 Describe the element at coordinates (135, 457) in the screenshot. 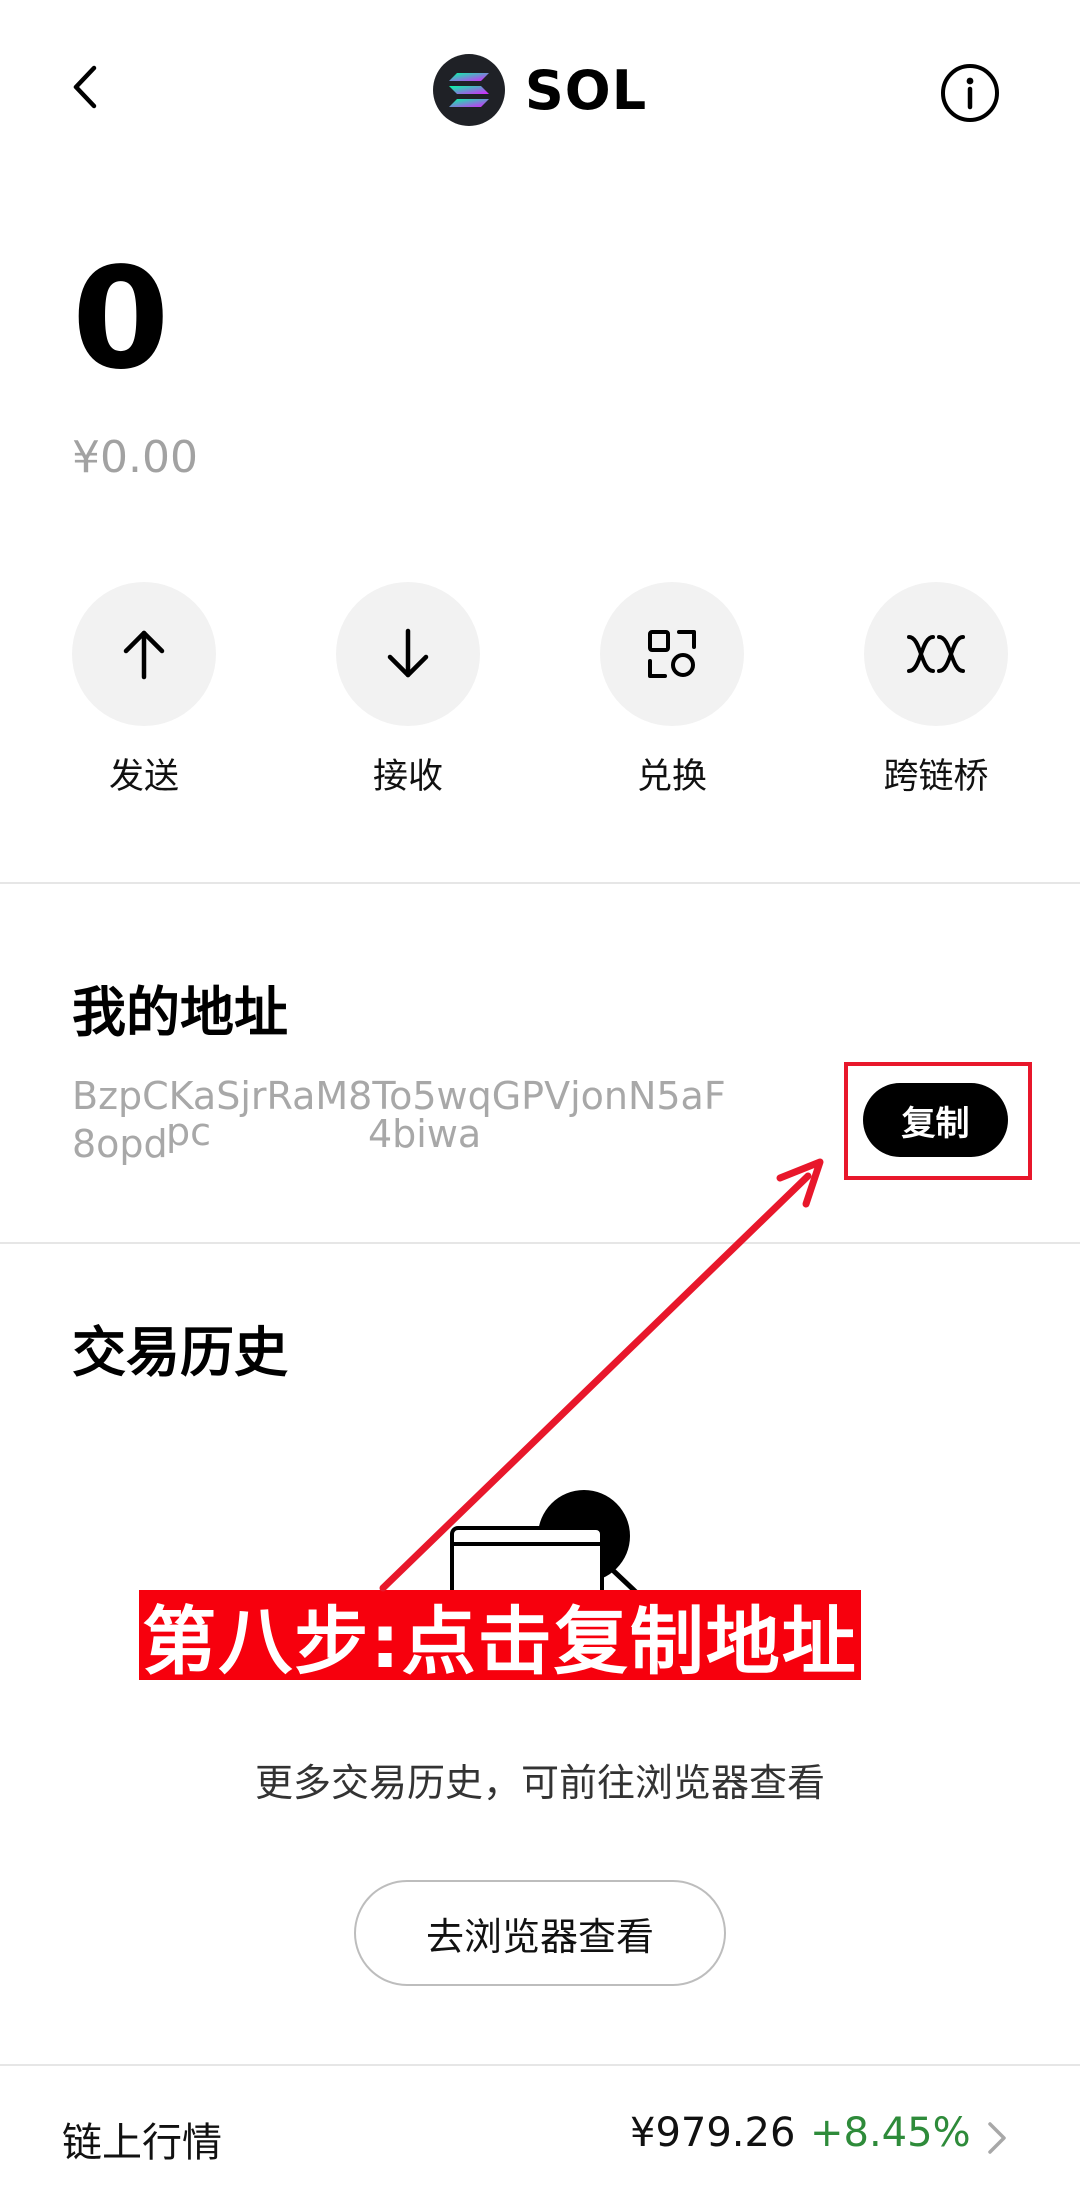

I see `balance-fiat-value: ¥0.00` at that location.